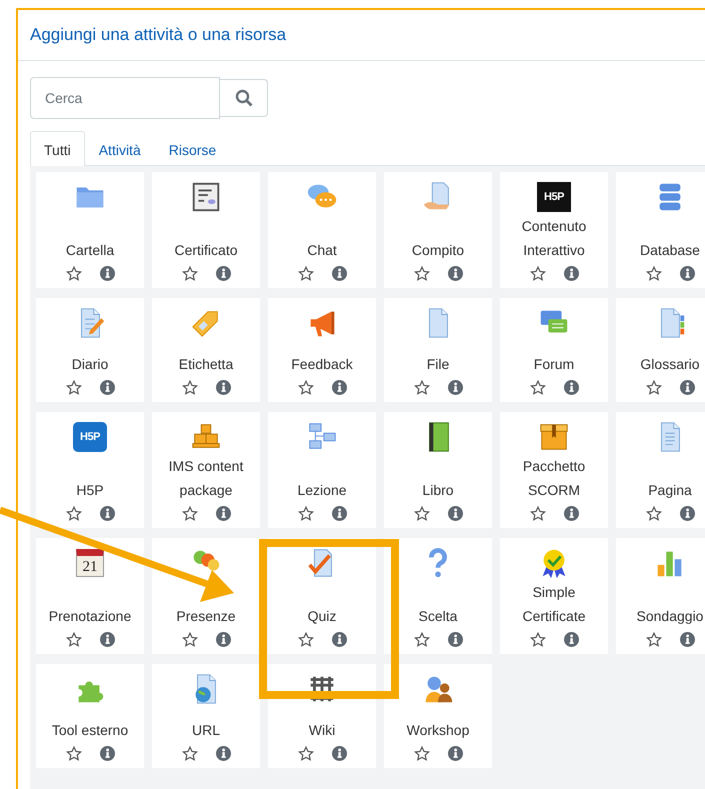 This screenshot has height=789, width=705. What do you see at coordinates (206, 230) in the screenshot?
I see `activity-tile: Certificato` at bounding box center [206, 230].